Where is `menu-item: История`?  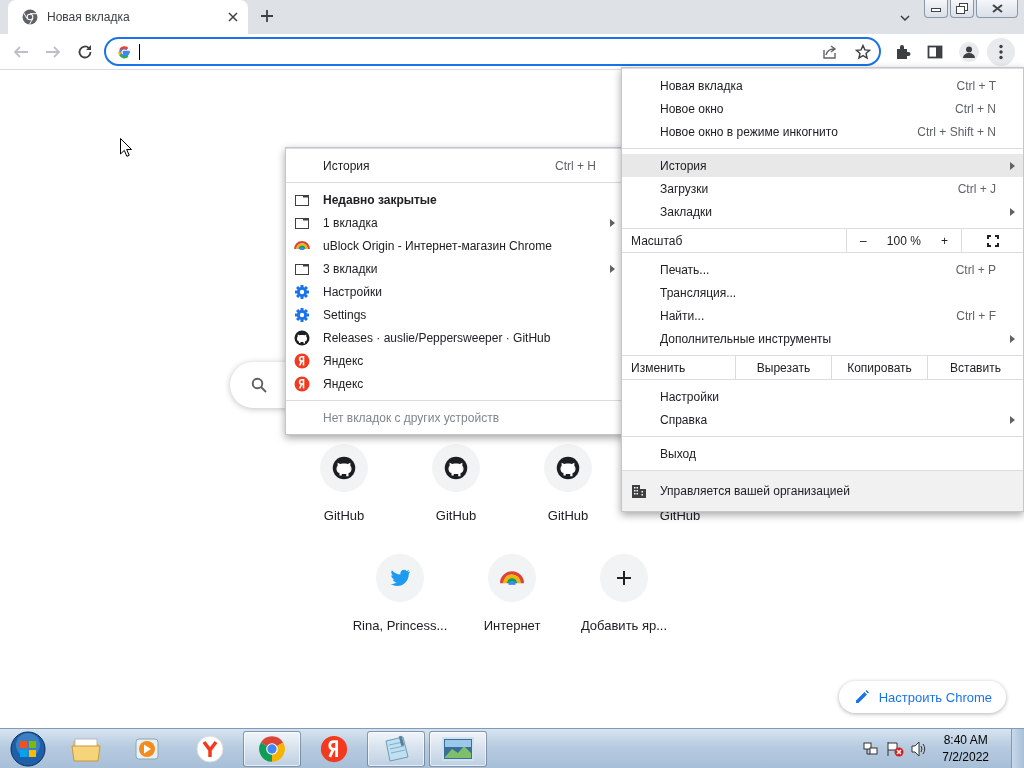 menu-item: История is located at coordinates (822, 165).